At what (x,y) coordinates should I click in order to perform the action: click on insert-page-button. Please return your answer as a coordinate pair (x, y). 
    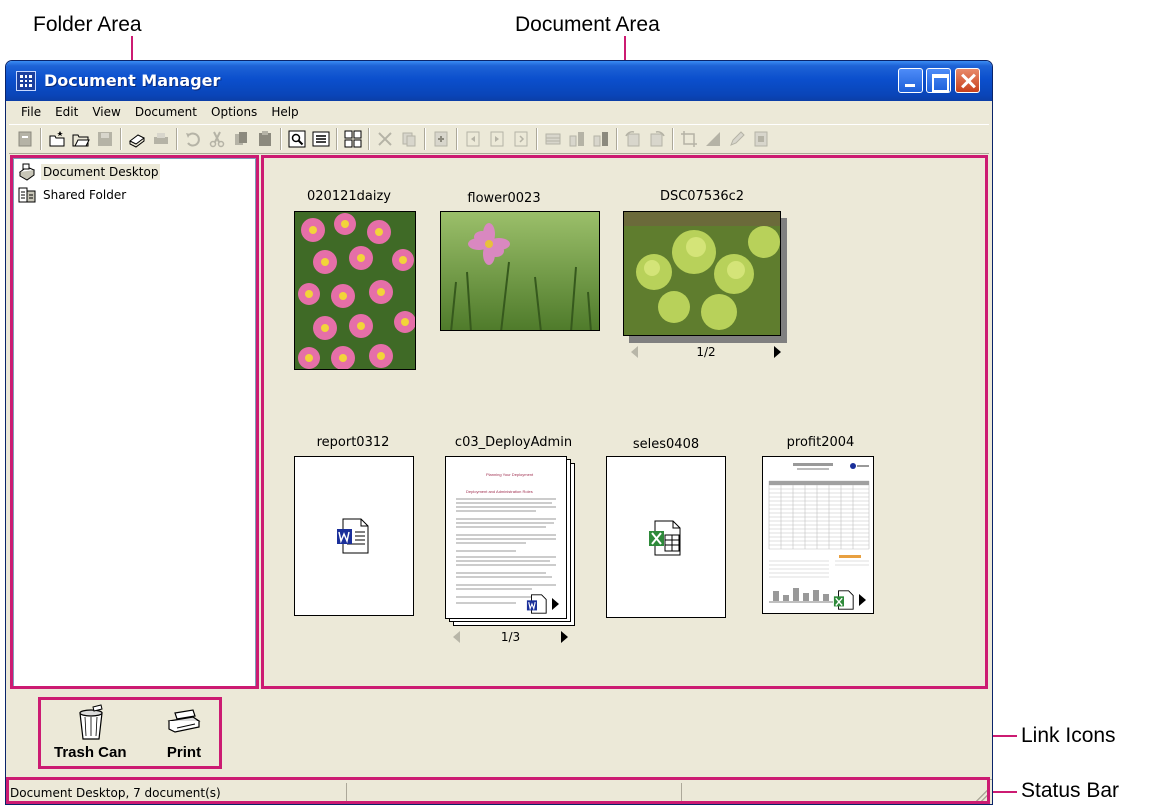
    Looking at the image, I should click on (441, 139).